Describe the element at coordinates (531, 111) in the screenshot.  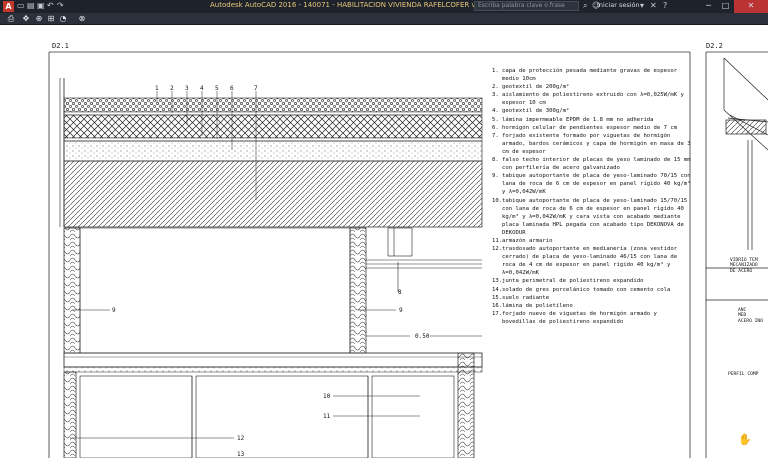
I see `legend-item: 4. geotextil de 300g/m²` at that location.